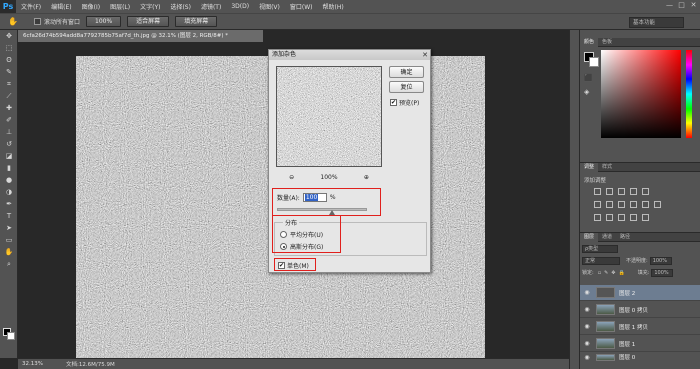 This screenshot has width=700, height=369. Describe the element at coordinates (269, 6) in the screenshot. I see `menu-view: 视图(V)` at that location.